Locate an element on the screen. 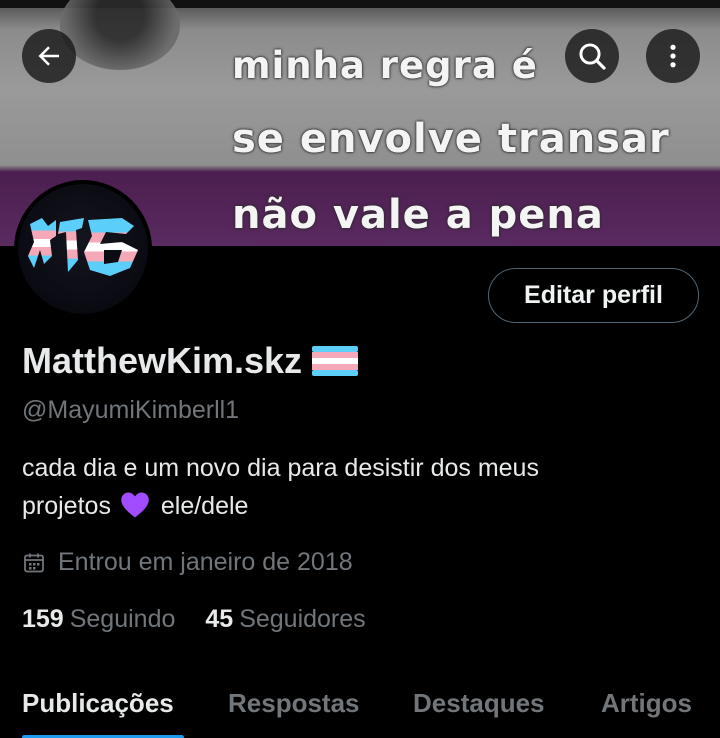  tab-artigos: Artigos is located at coordinates (646, 703).